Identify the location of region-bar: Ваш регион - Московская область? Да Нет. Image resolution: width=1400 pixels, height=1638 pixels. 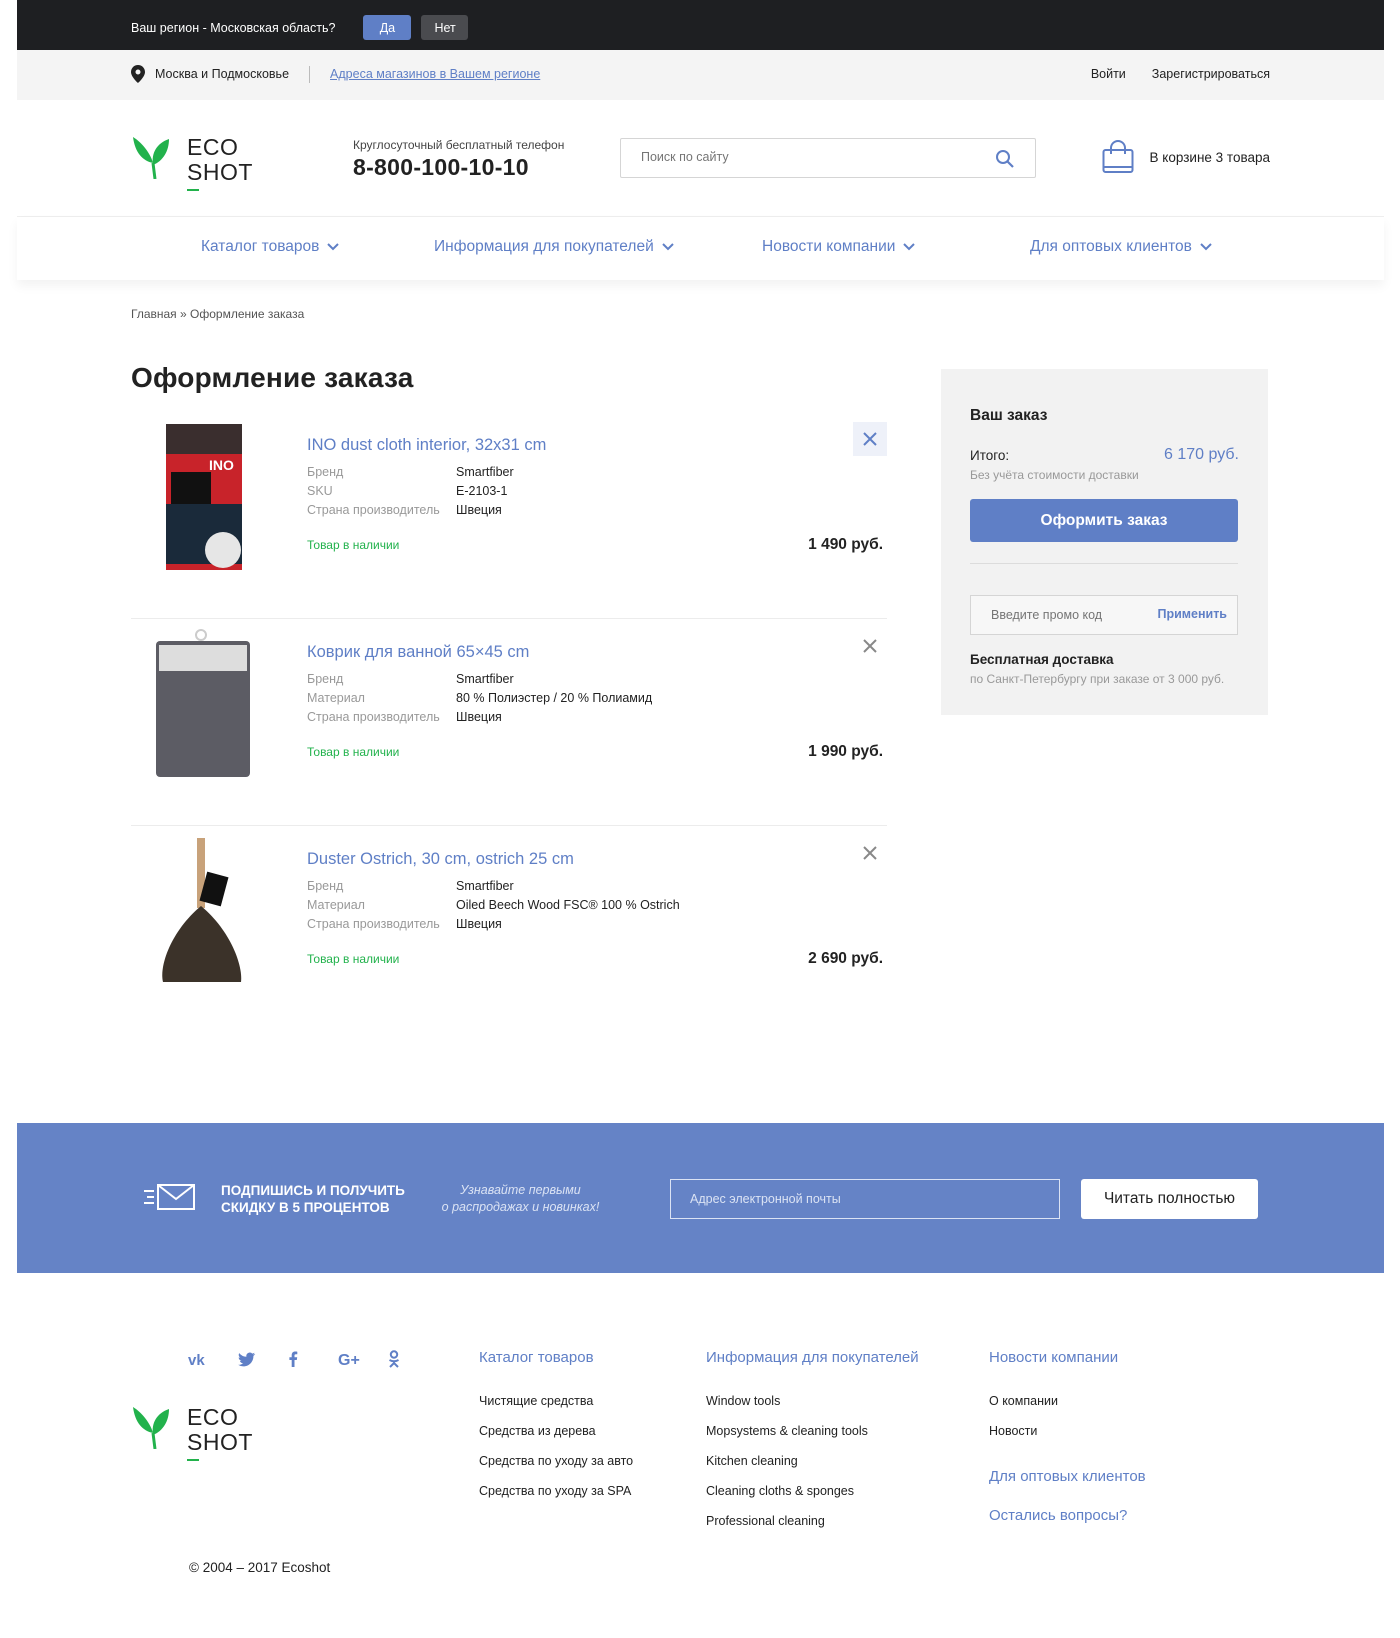
(700, 25).